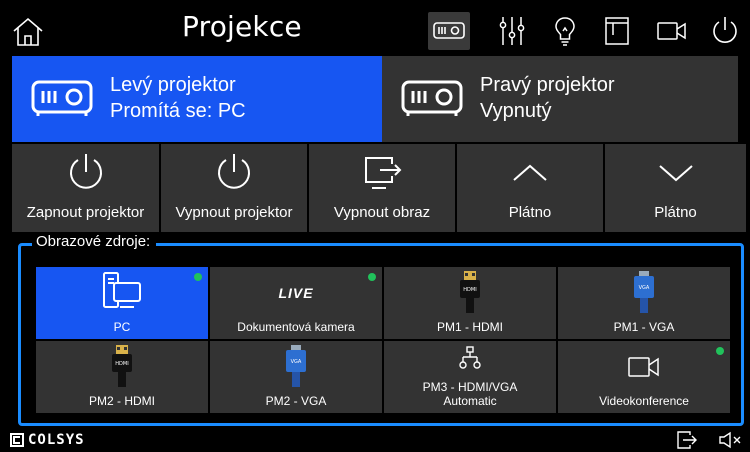 The image size is (750, 452). I want to click on pc-icon, so click(122, 292).